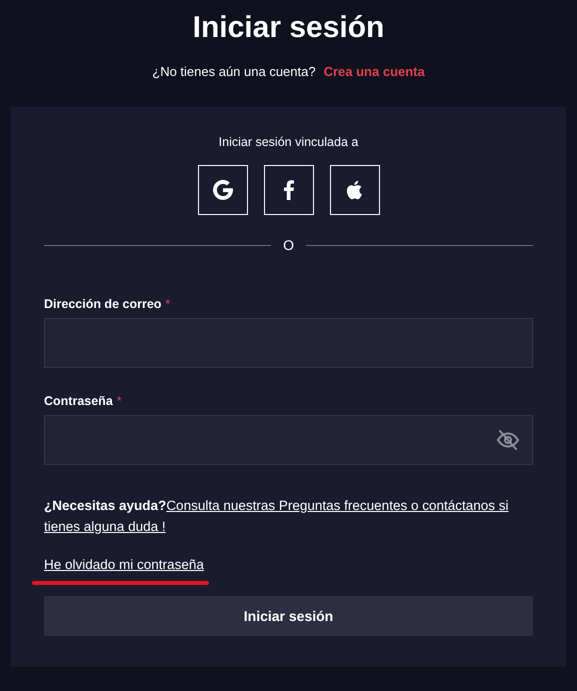 Image resolution: width=577 pixels, height=691 pixels. Describe the element at coordinates (288, 245) in the screenshot. I see `or-separator: O` at that location.